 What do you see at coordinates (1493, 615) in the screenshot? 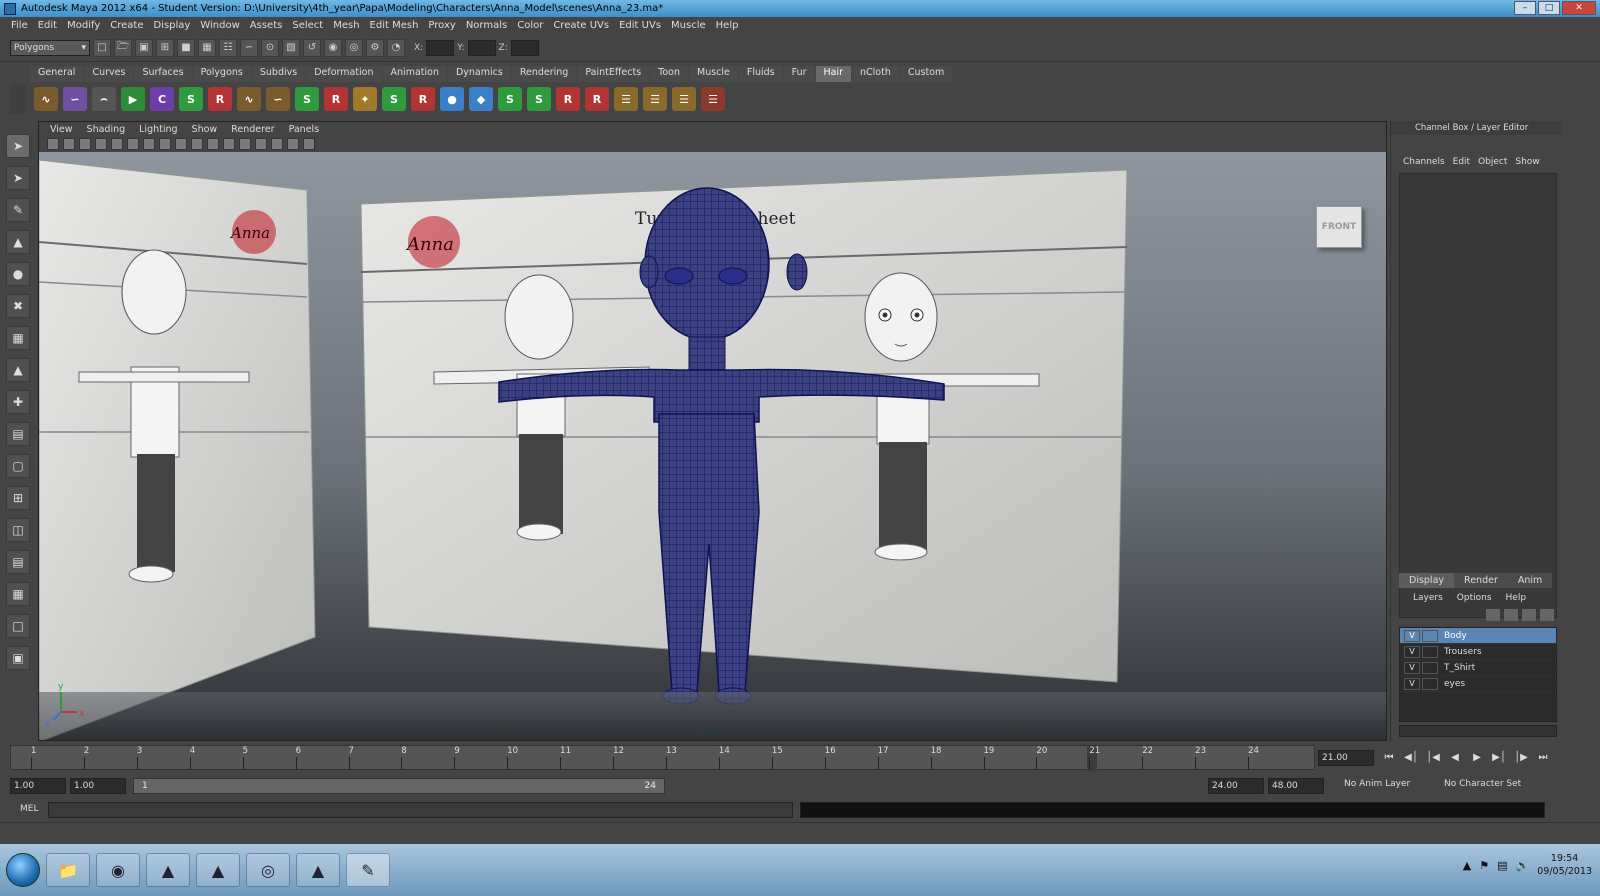
I see `move-layer-up-icon` at bounding box center [1493, 615].